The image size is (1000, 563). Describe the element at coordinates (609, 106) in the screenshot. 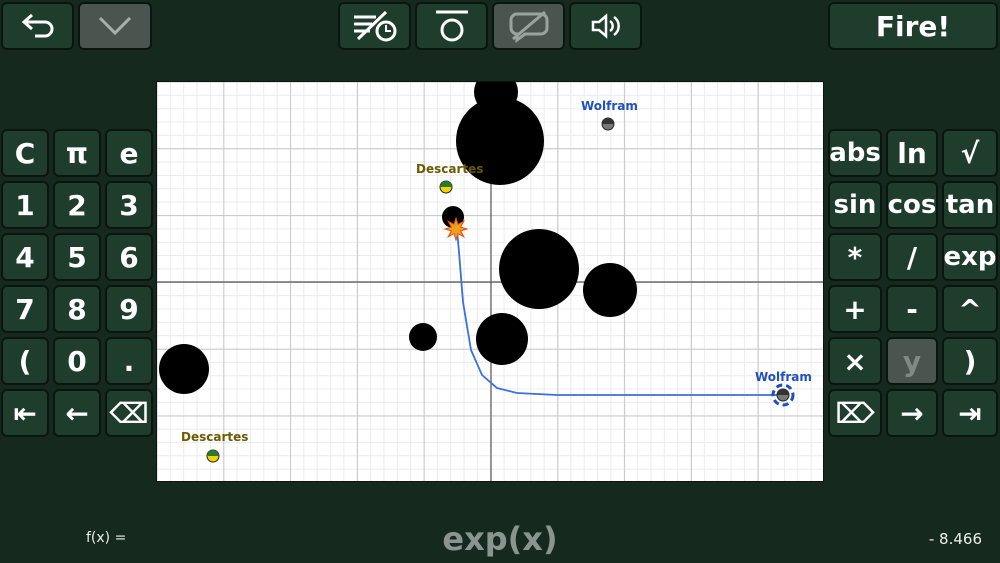

I see `player-label-wolfram-top: Wolfram` at that location.